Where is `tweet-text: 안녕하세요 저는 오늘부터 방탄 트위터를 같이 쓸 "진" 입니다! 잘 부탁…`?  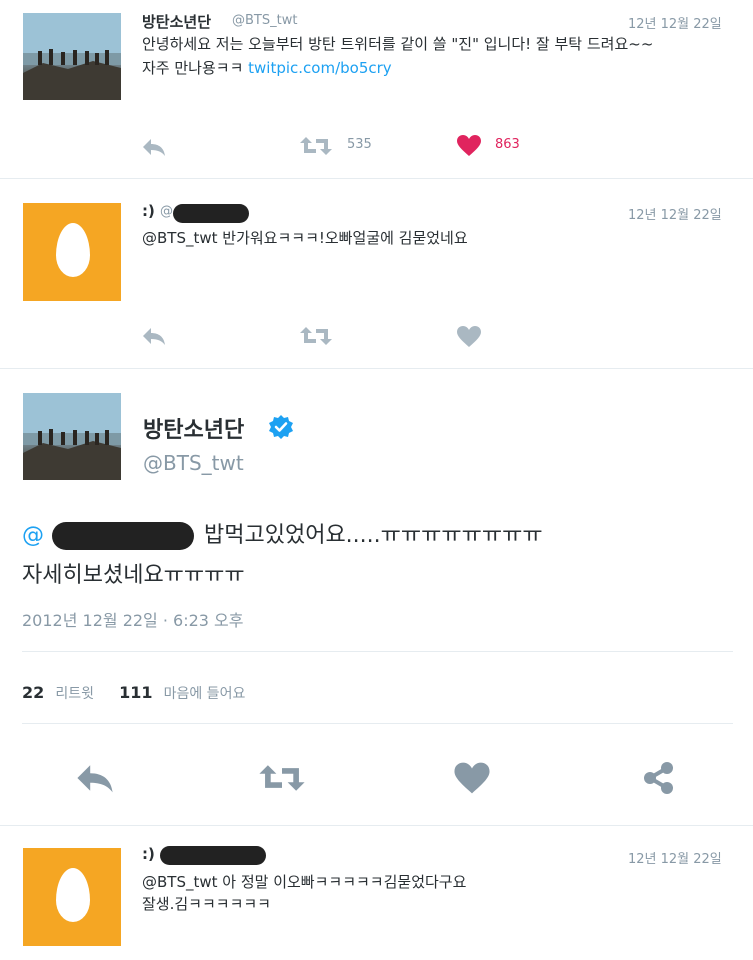
tweet-text: 안녕하세요 저는 오늘부터 방탄 트위터를 같이 쓸 "진" 입니다! 잘 부탁… is located at coordinates (398, 44).